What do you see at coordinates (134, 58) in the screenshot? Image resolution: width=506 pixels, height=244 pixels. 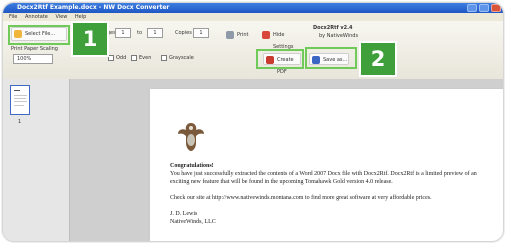 I see `even-checkbox` at bounding box center [134, 58].